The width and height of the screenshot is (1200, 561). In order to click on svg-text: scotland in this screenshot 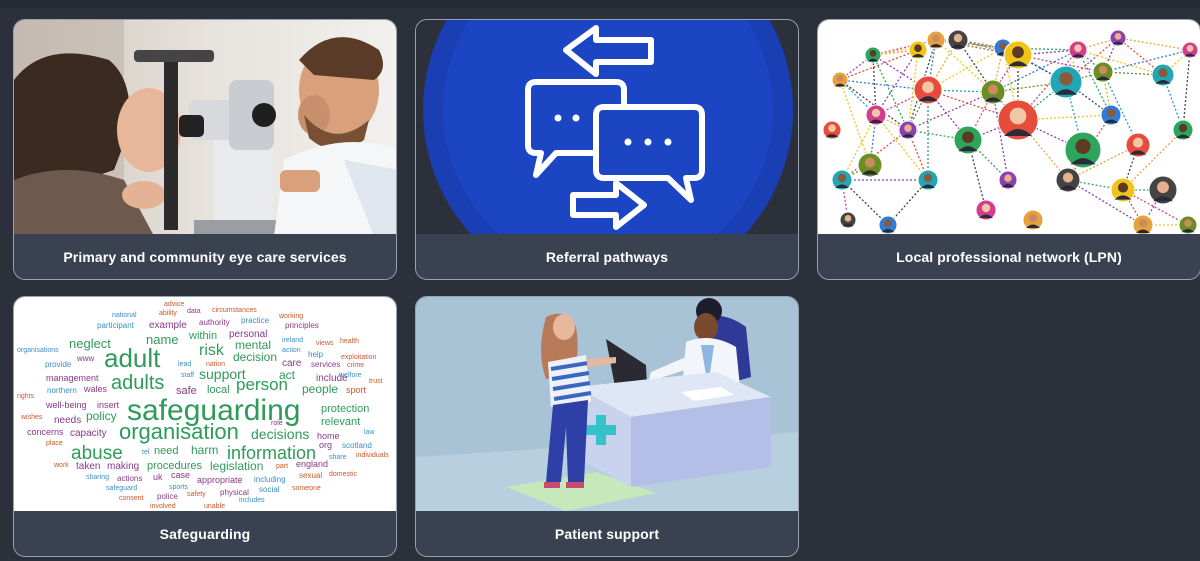, I will do `click(357, 445)`.